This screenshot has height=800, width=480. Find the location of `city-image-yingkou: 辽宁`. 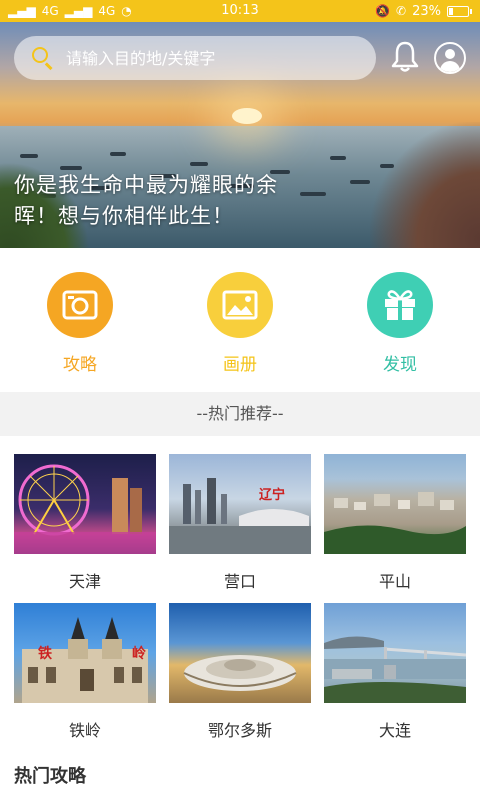

city-image-yingkou: 辽宁 is located at coordinates (240, 504).